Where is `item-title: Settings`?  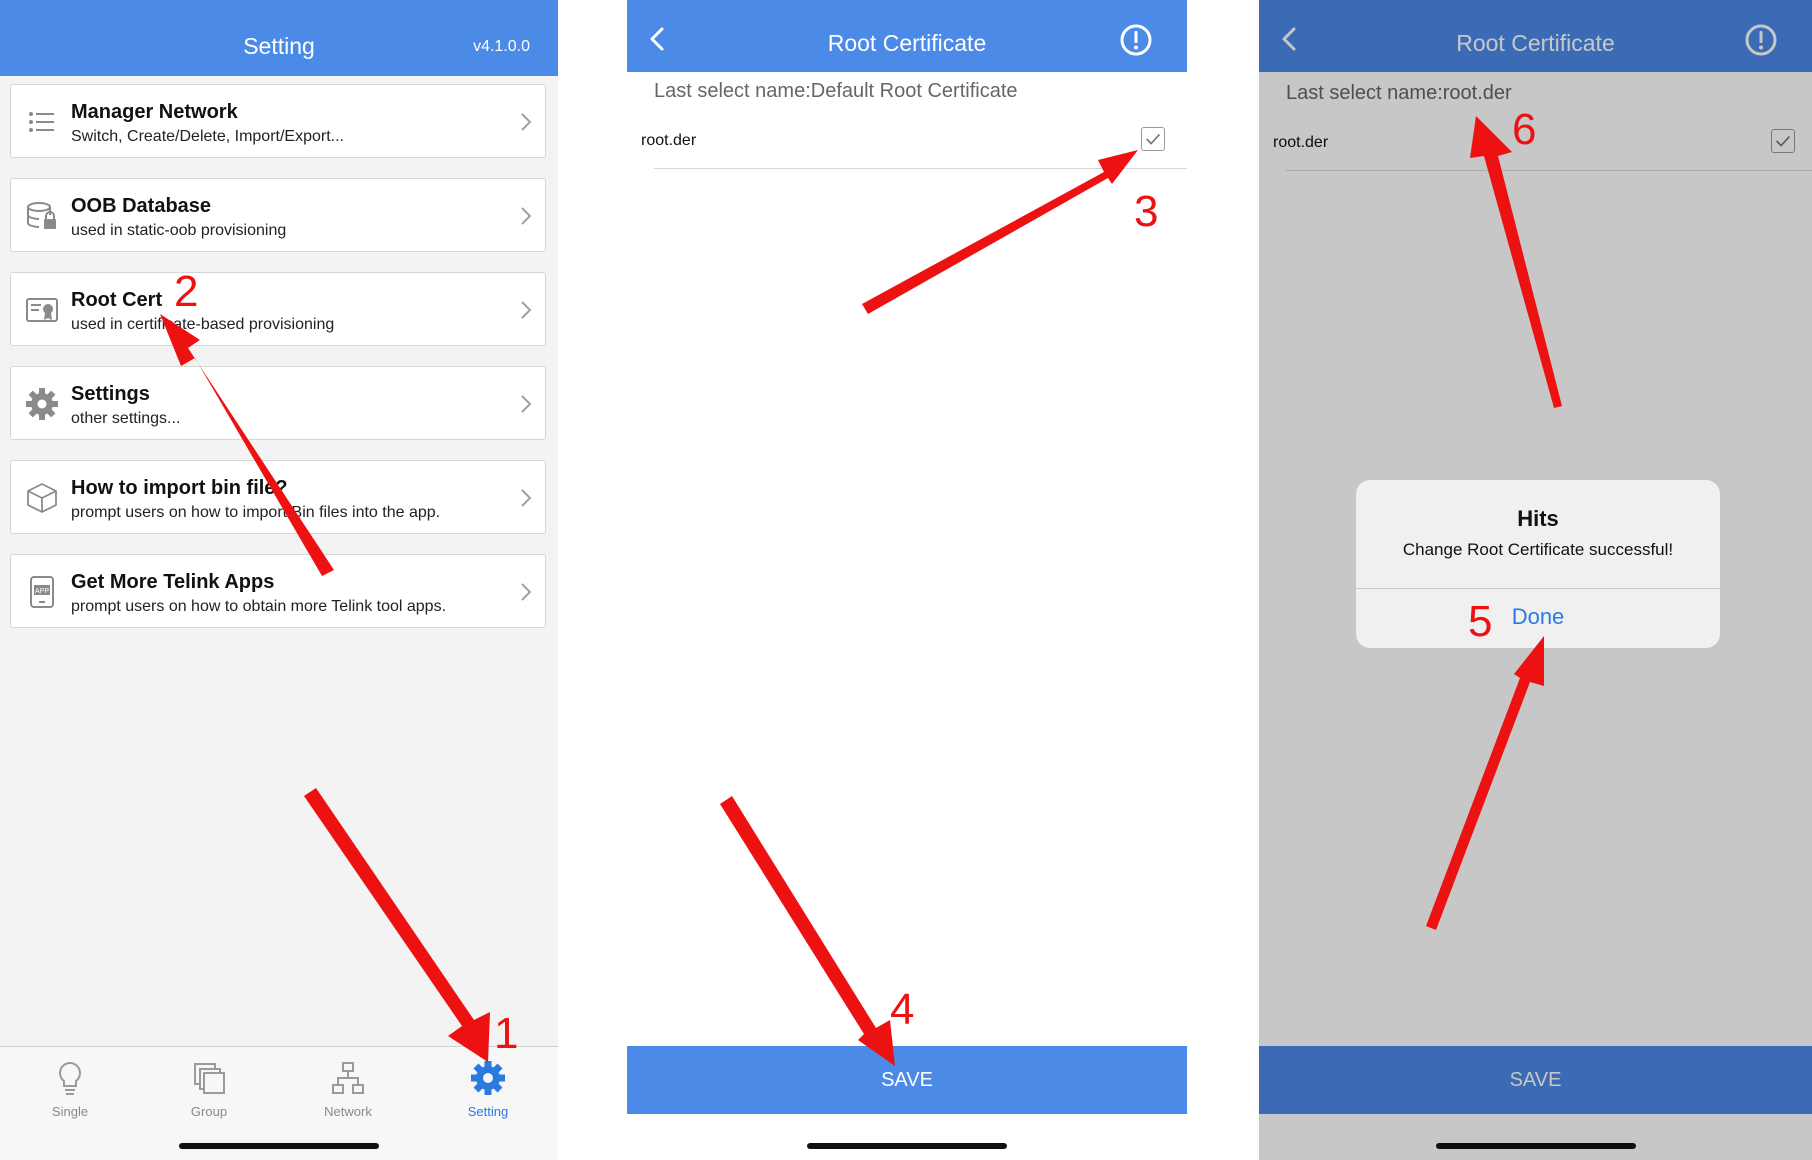 item-title: Settings is located at coordinates (110, 394).